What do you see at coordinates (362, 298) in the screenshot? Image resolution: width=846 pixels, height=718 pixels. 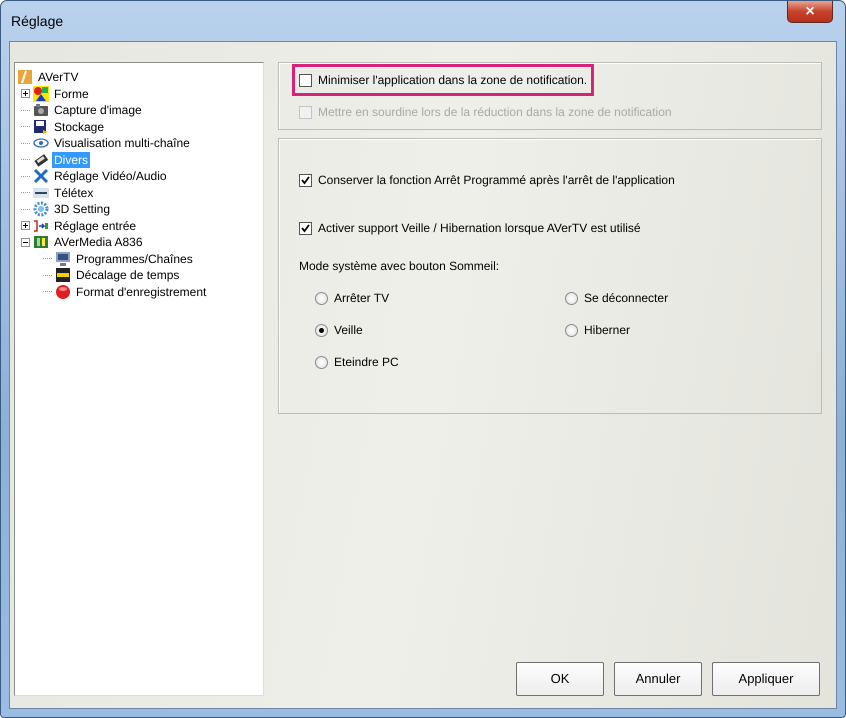 I see `radio-label: Arrêter TV` at bounding box center [362, 298].